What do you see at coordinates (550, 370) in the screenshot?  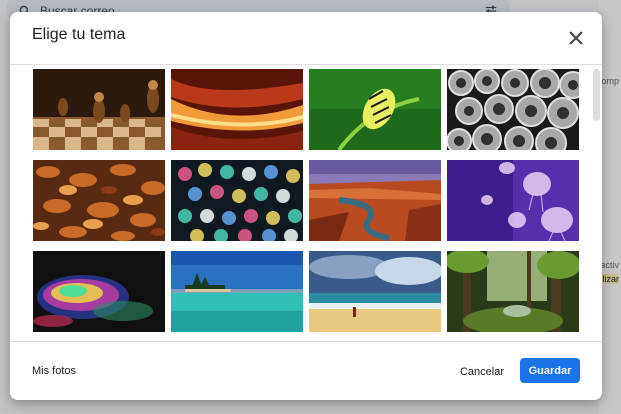 I see `save-button: Guardar` at bounding box center [550, 370].